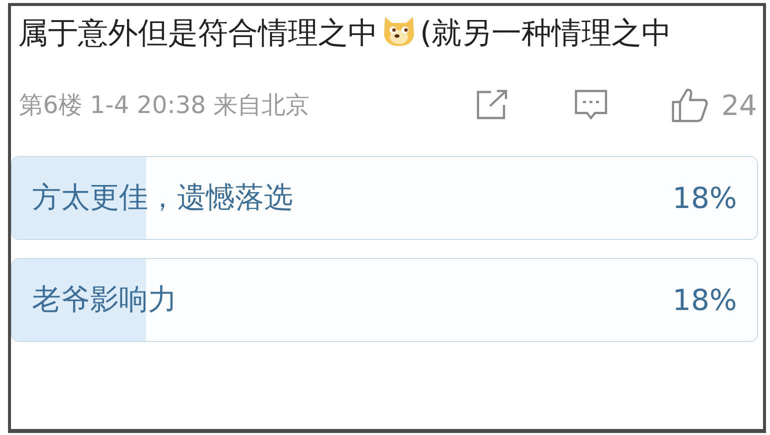  Describe the element at coordinates (492, 105) in the screenshot. I see `share-icon` at that location.